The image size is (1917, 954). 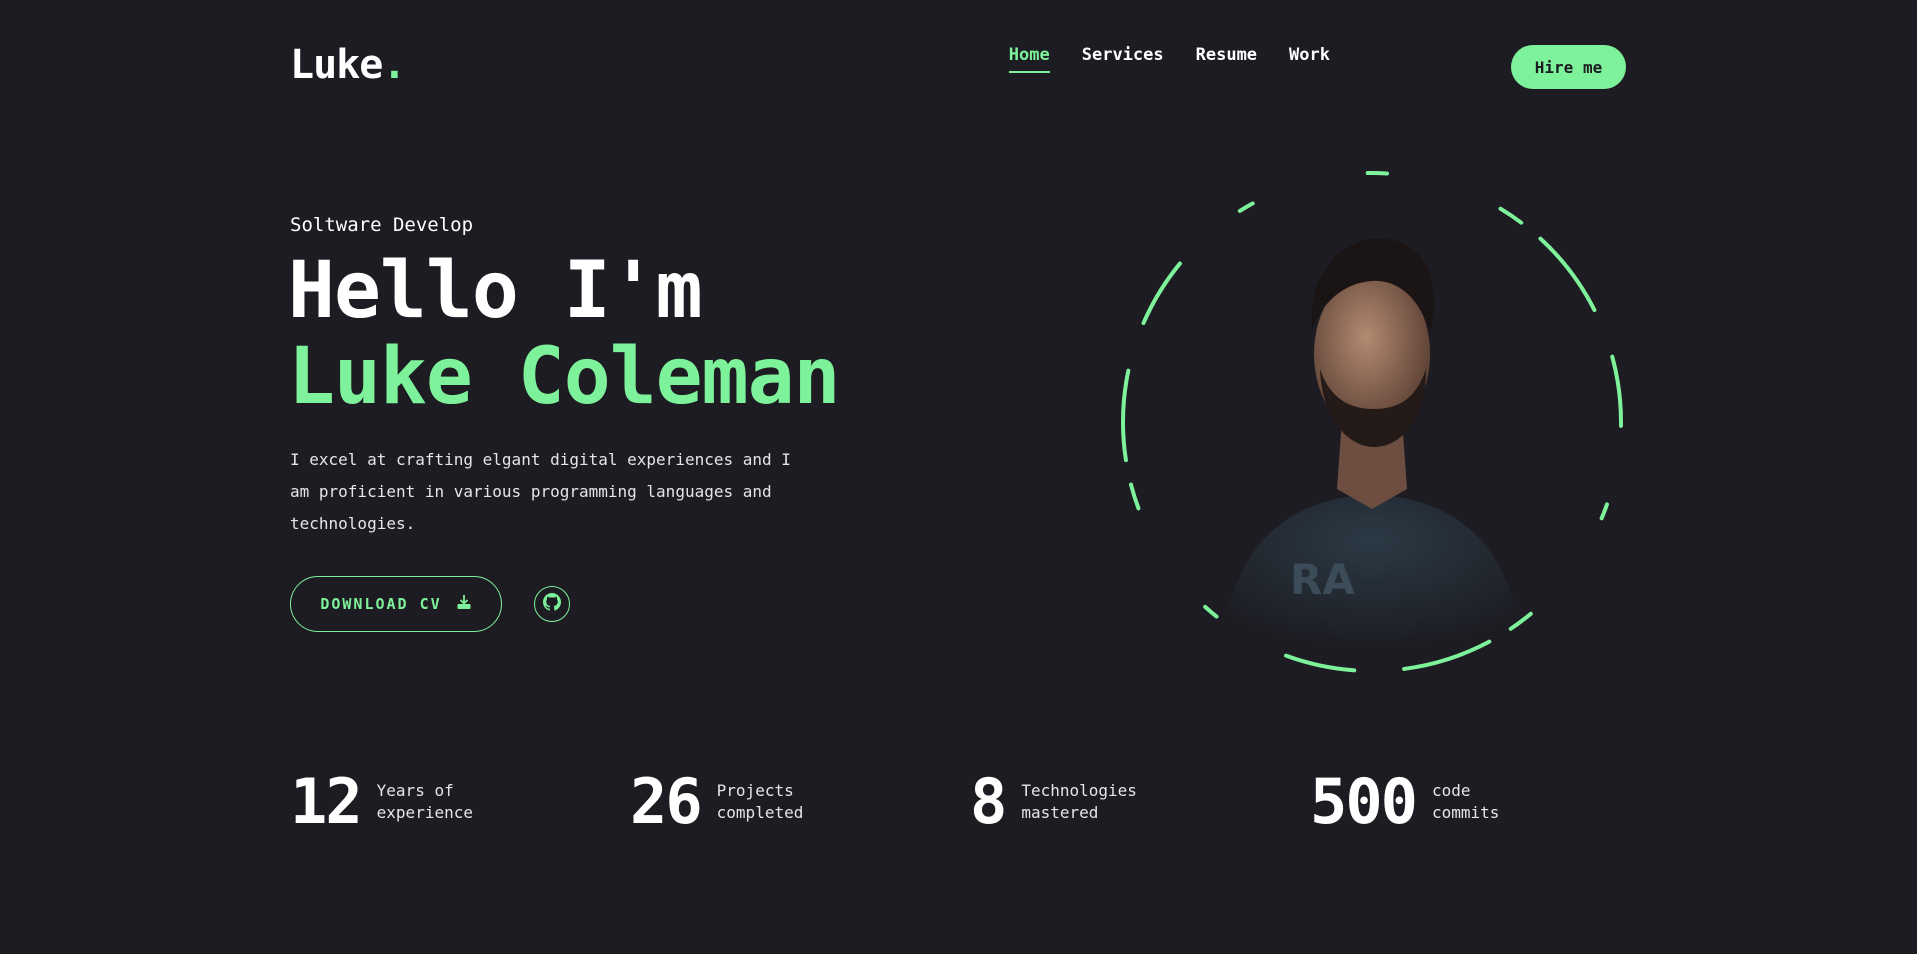 What do you see at coordinates (1029, 59) in the screenshot?
I see `nav-home: Home` at bounding box center [1029, 59].